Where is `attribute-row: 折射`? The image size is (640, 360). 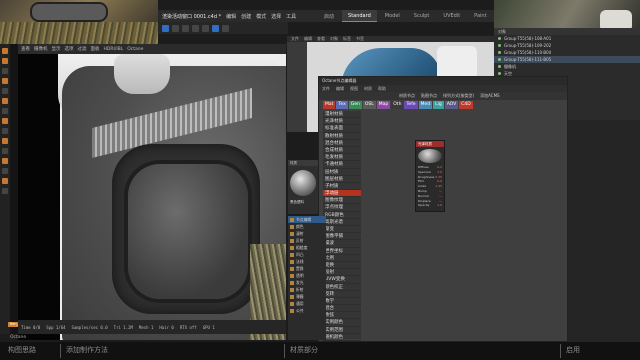 attribute-row: 折射 is located at coordinates (307, 289).